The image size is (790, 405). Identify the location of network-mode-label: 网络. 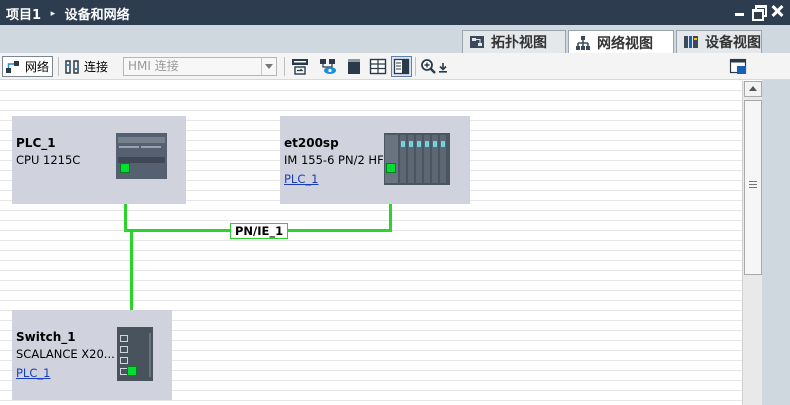
(37, 67).